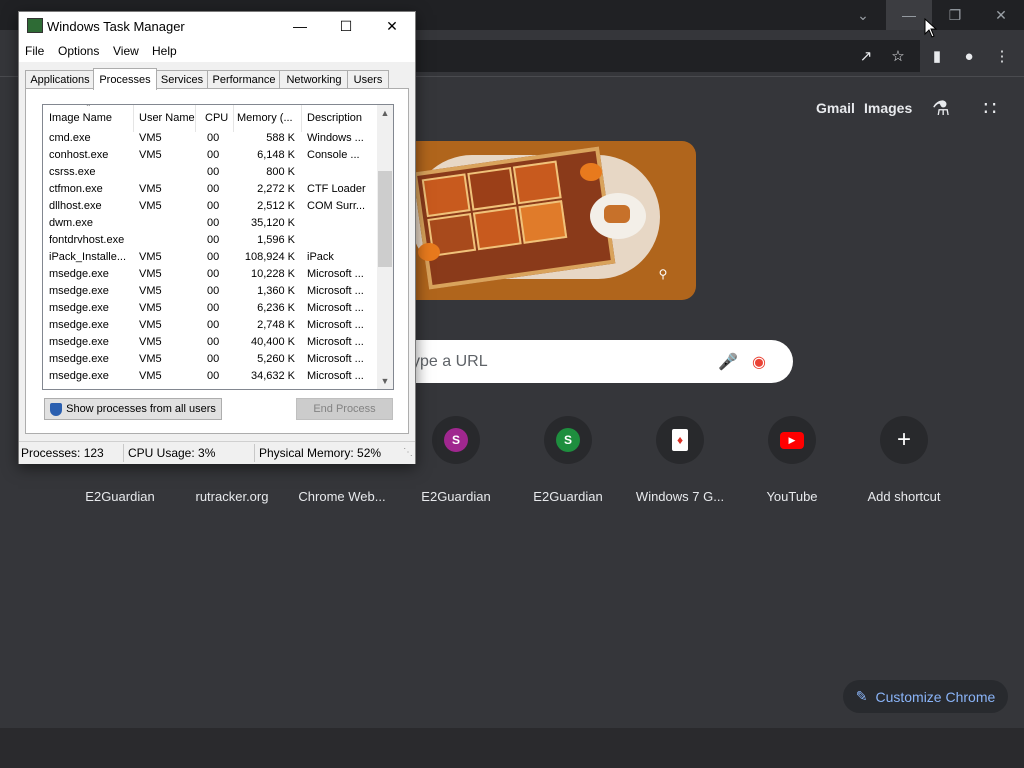 This screenshot has width=1024, height=768. What do you see at coordinates (244, 79) in the screenshot?
I see `tab-performance: Performance` at bounding box center [244, 79].